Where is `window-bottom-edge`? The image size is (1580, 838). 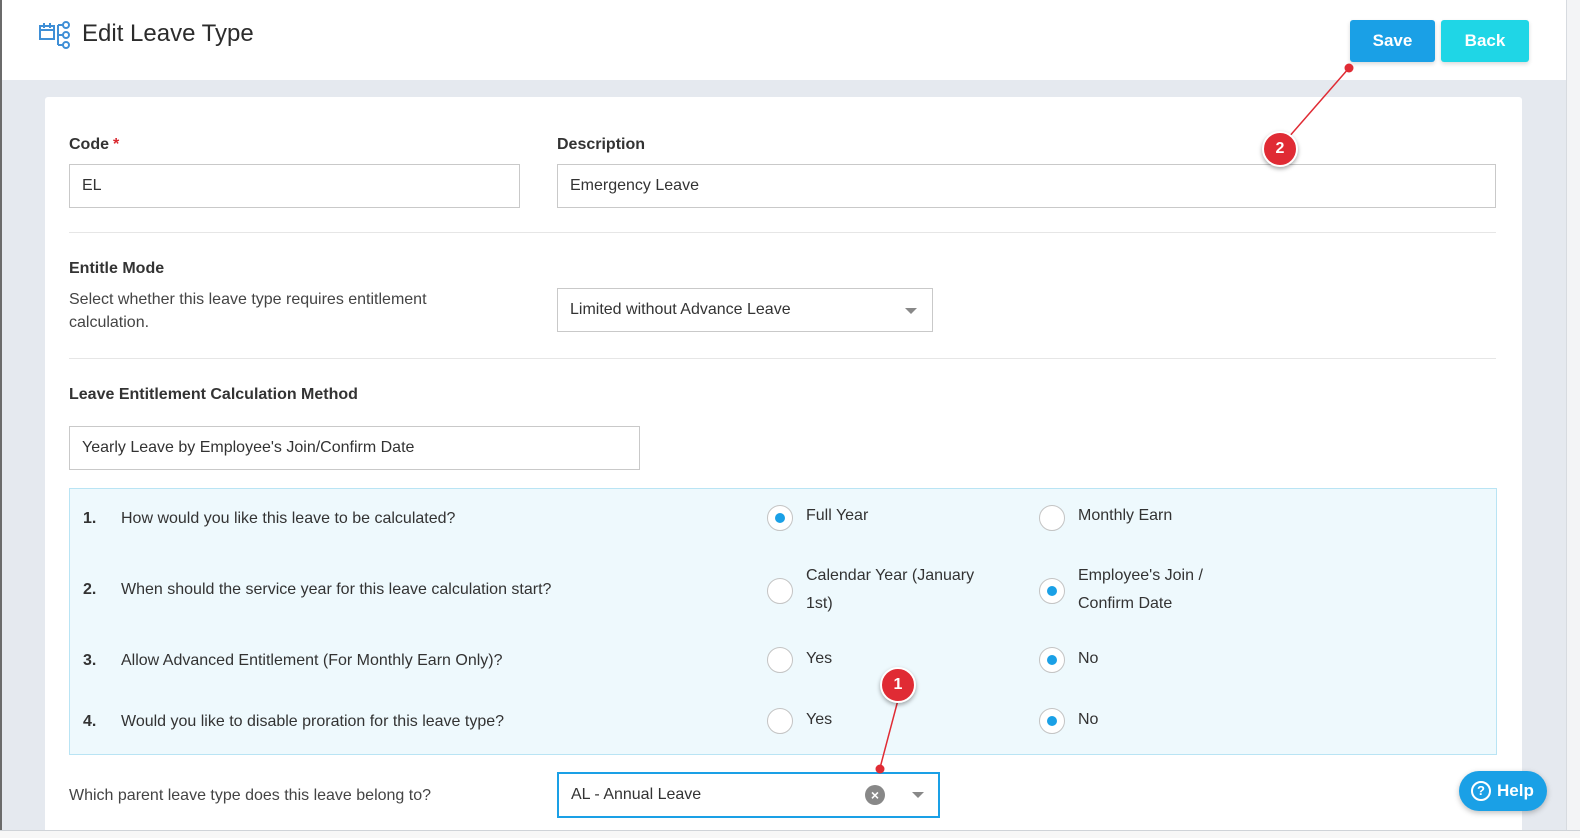
window-bottom-edge is located at coordinates (790, 834).